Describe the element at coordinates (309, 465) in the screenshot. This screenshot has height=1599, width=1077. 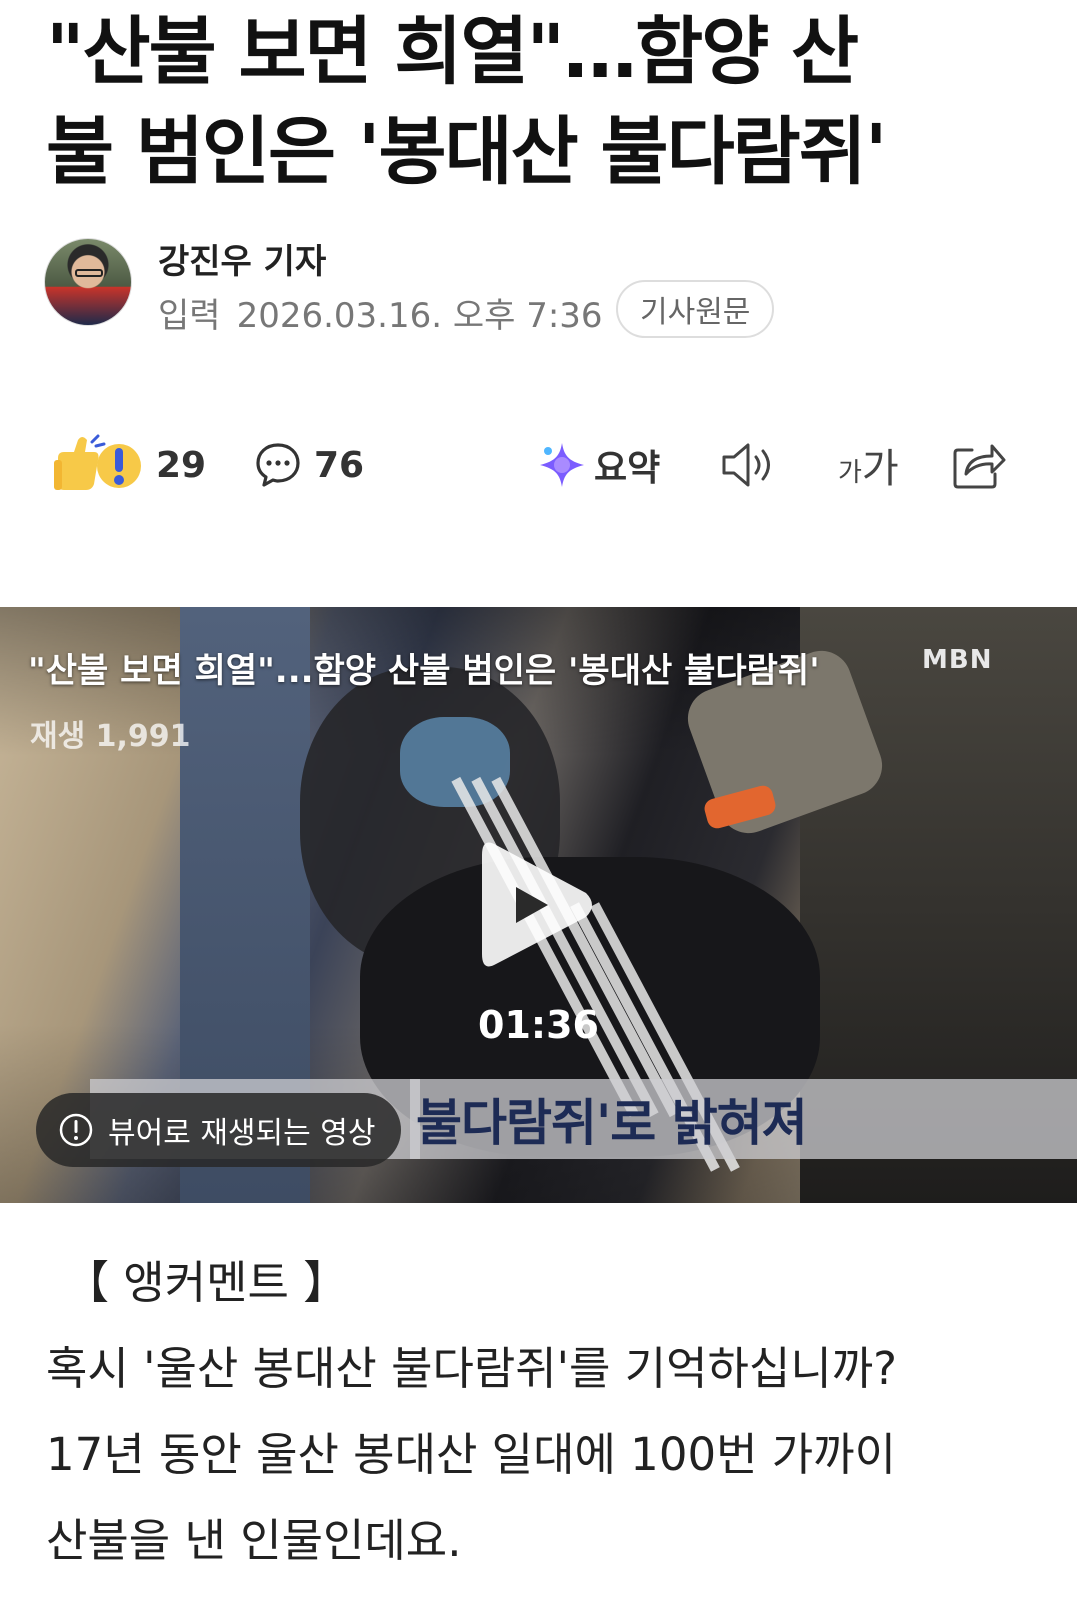
I see `comments-button: 76` at that location.